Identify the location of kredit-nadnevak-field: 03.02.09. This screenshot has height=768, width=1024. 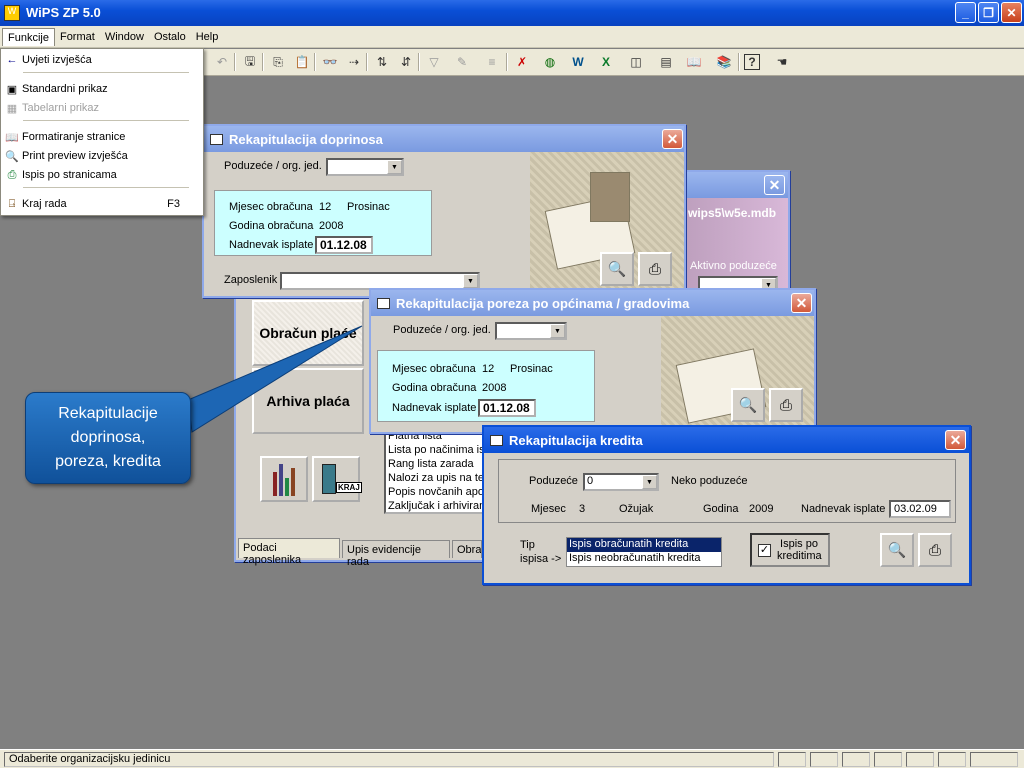
(920, 509).